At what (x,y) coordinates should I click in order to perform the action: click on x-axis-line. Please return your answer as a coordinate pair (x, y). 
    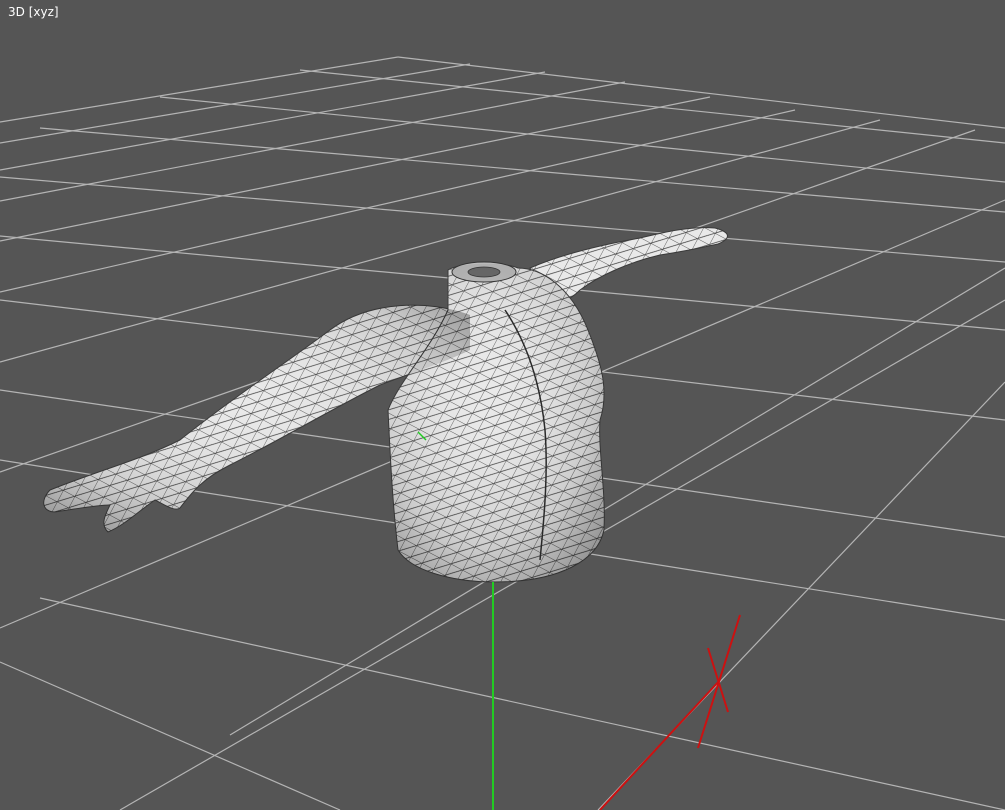
    Looking at the image, I should click on (660, 744).